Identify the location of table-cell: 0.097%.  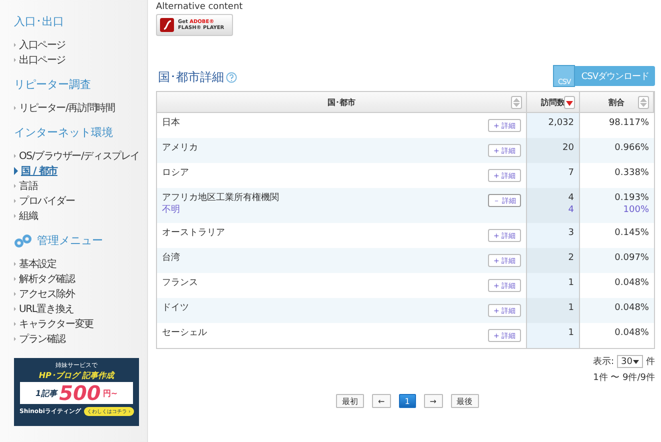
(631, 258).